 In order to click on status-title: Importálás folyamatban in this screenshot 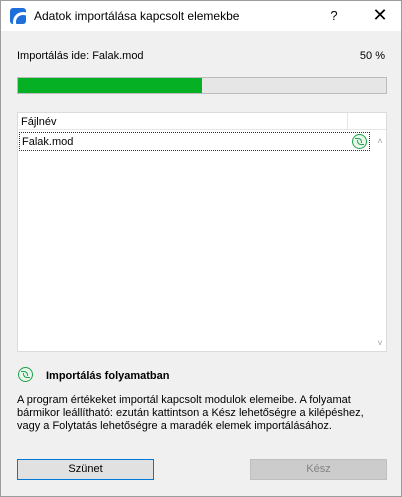, I will do `click(108, 376)`.